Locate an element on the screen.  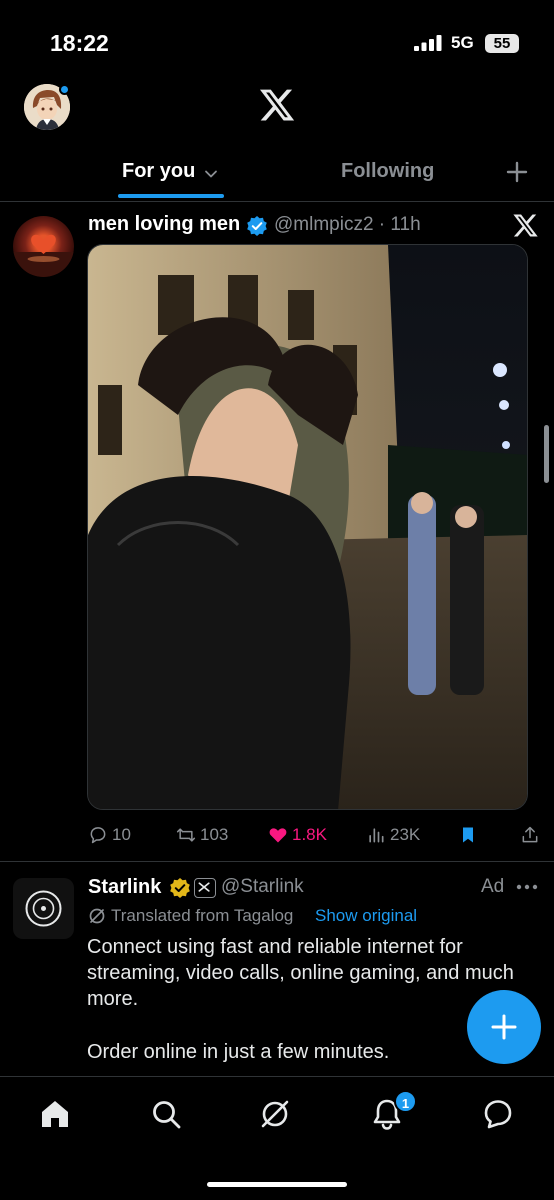
like-count: 1.8K is located at coordinates (309, 834).